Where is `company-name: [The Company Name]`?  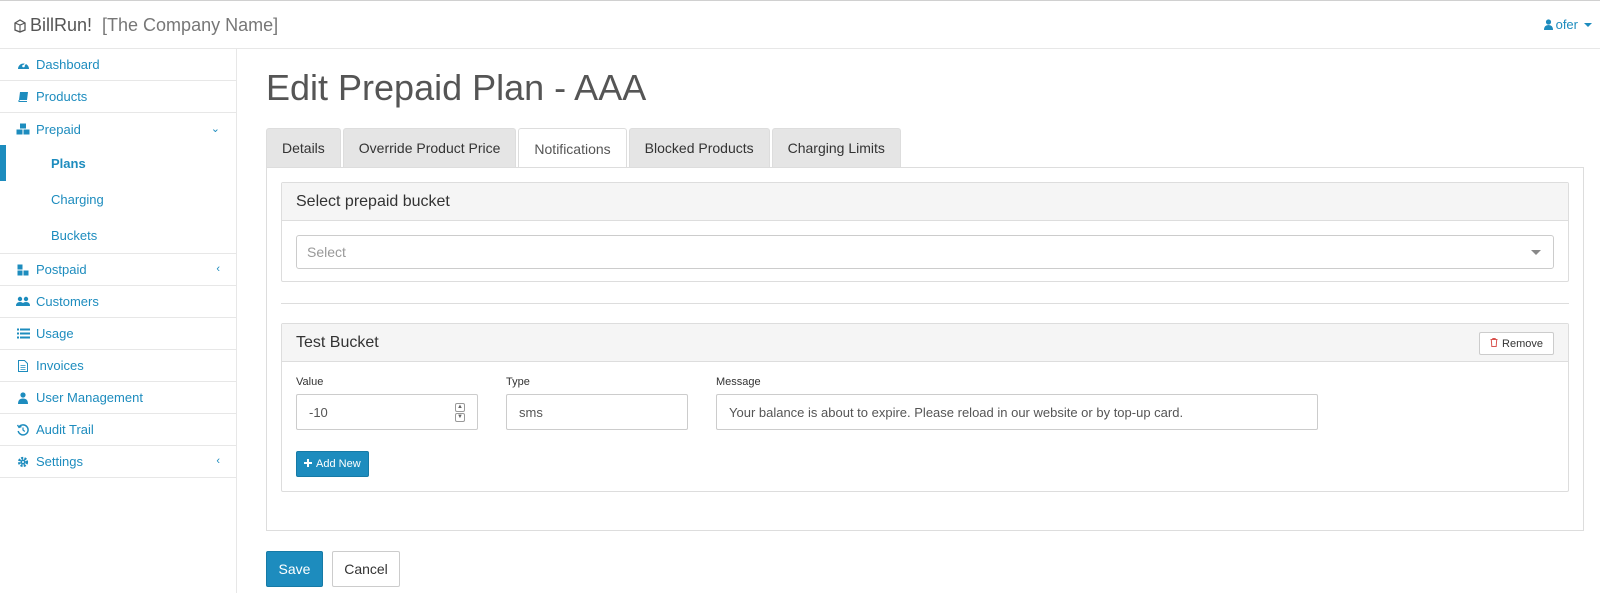
company-name: [The Company Name] is located at coordinates (190, 25).